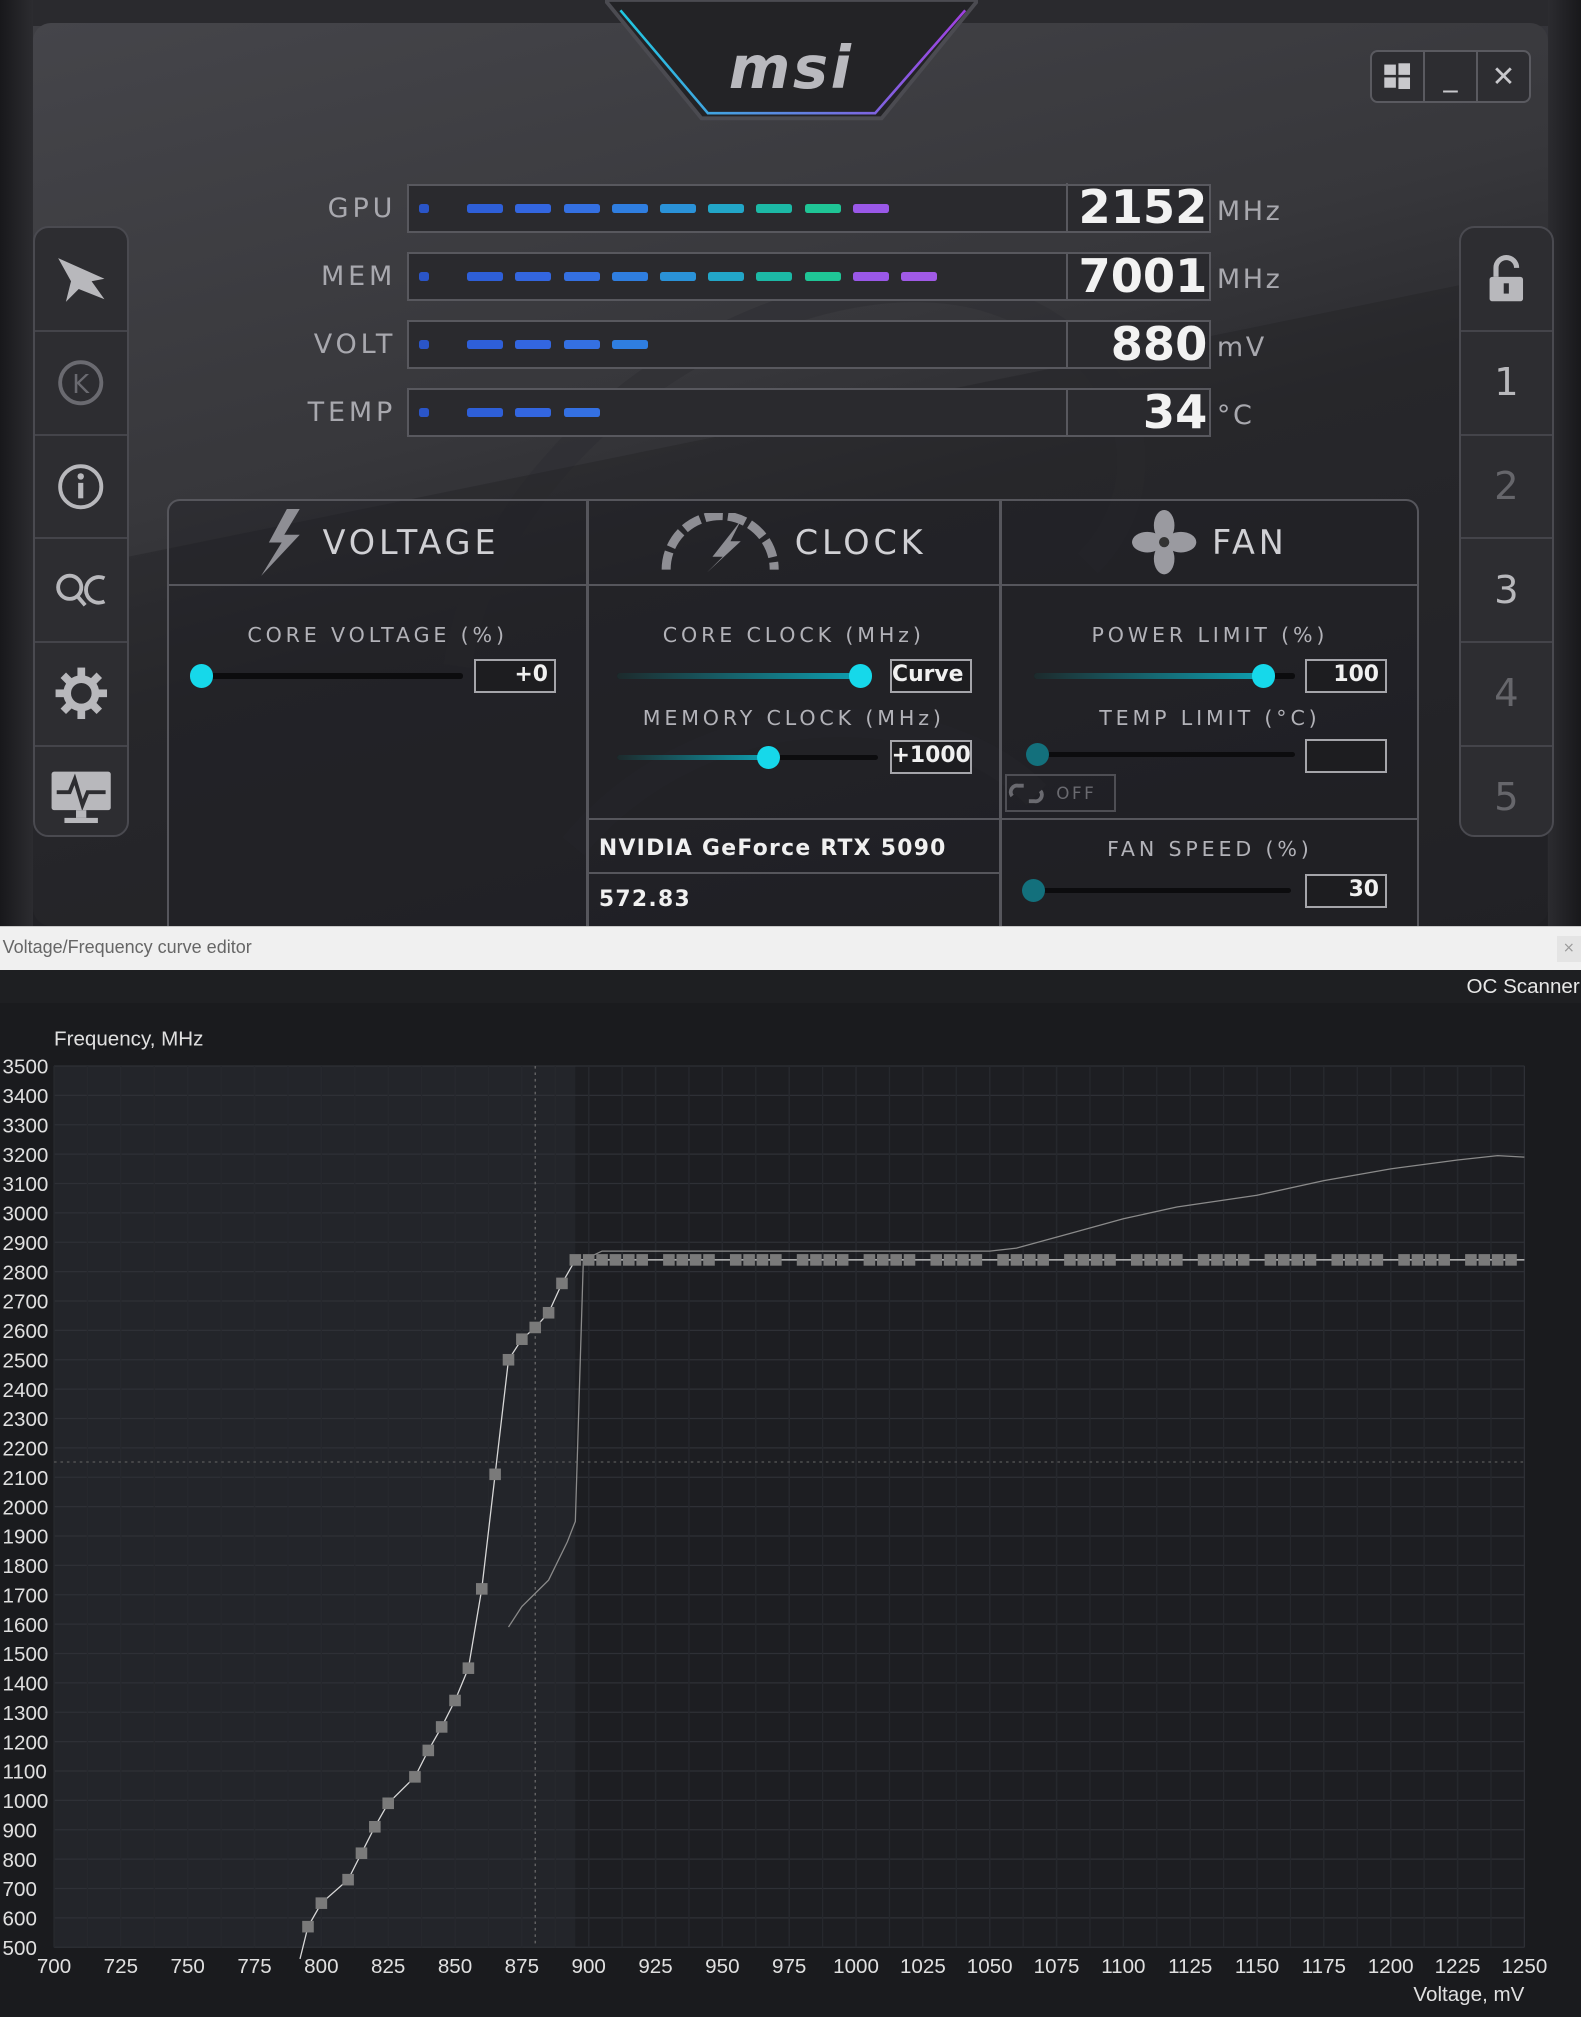 The height and width of the screenshot is (2017, 1581). Describe the element at coordinates (20, 1860) in the screenshot. I see `y-tick-label: 800` at that location.